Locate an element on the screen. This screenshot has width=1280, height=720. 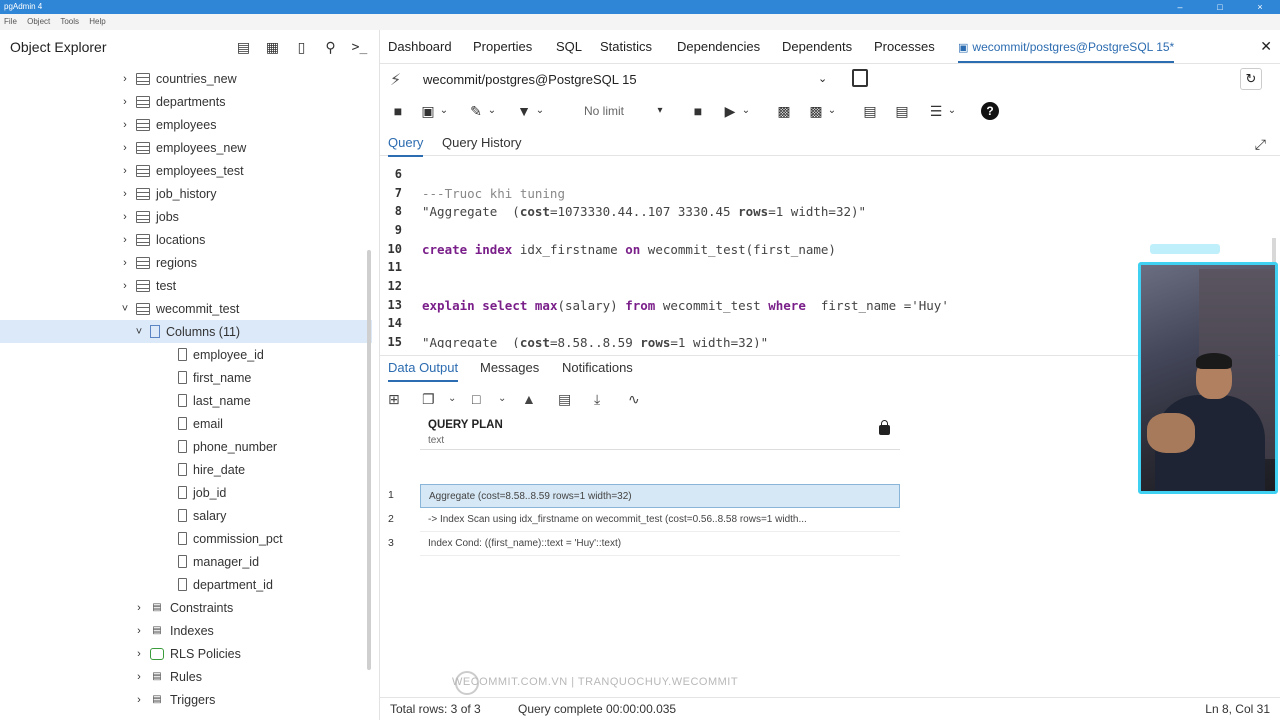
row-limit-select: No limit is located at coordinates (604, 111).